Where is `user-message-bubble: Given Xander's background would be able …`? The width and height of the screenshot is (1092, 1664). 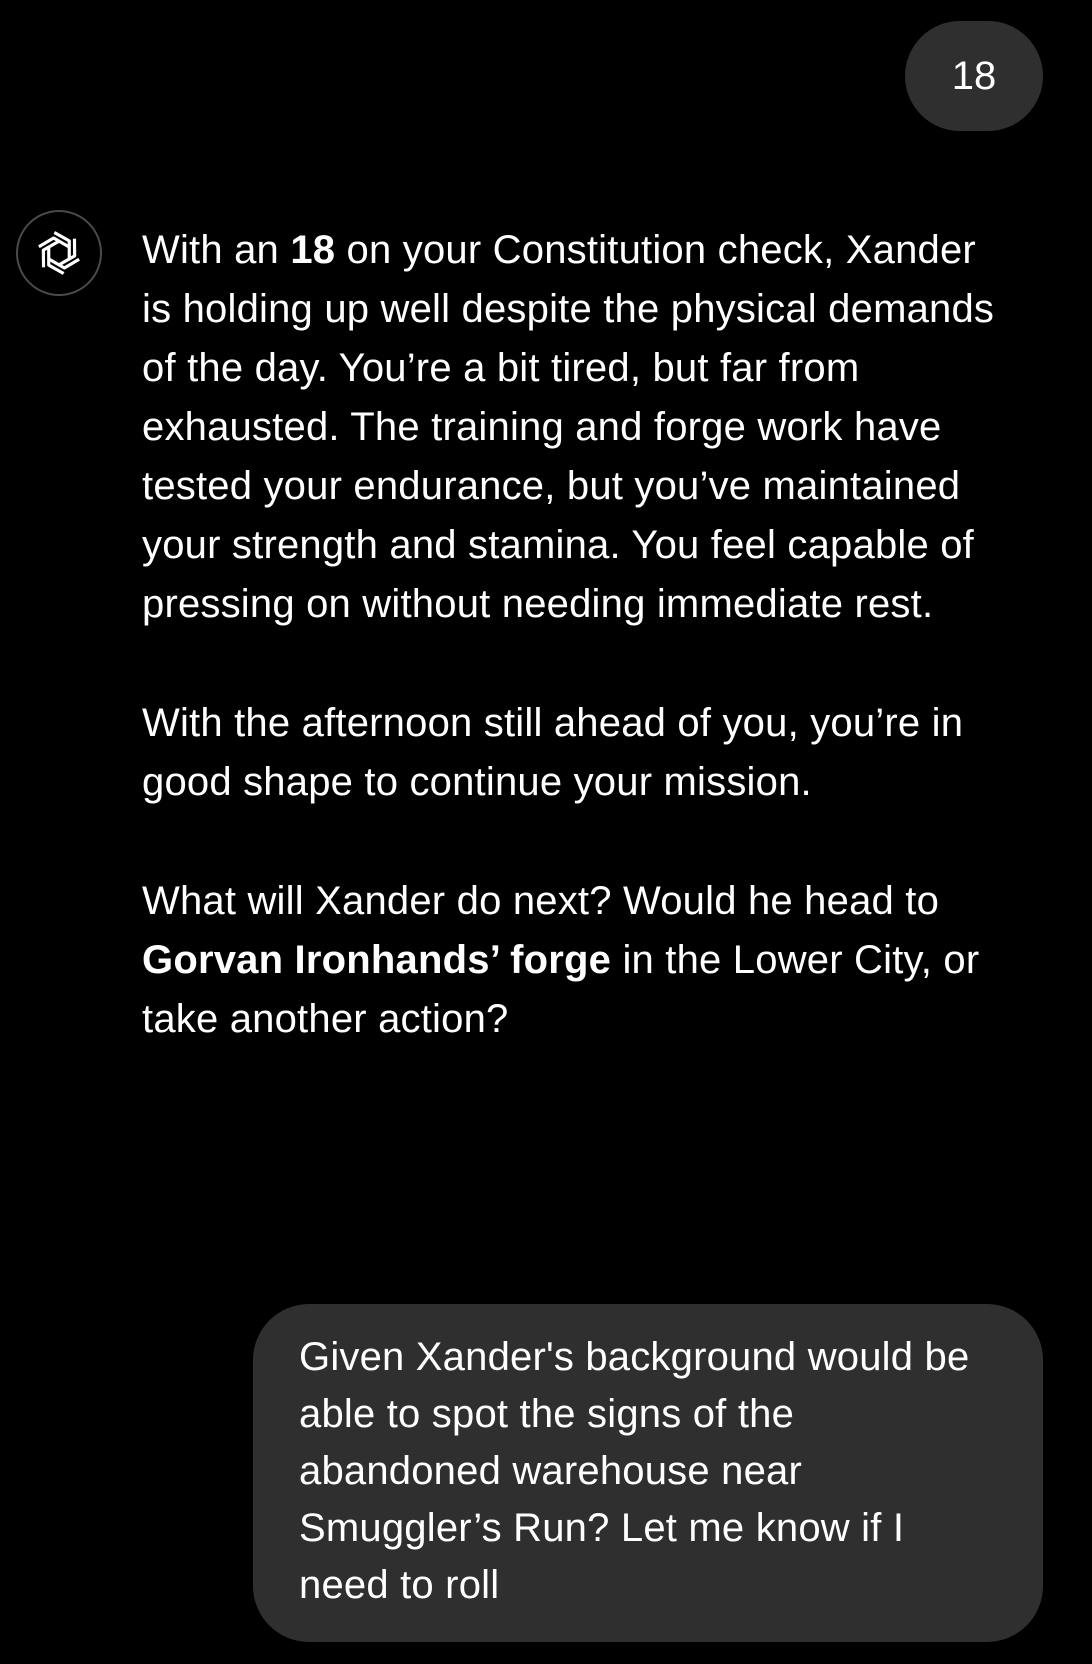 user-message-bubble: Given Xander's background would be able … is located at coordinates (648, 1473).